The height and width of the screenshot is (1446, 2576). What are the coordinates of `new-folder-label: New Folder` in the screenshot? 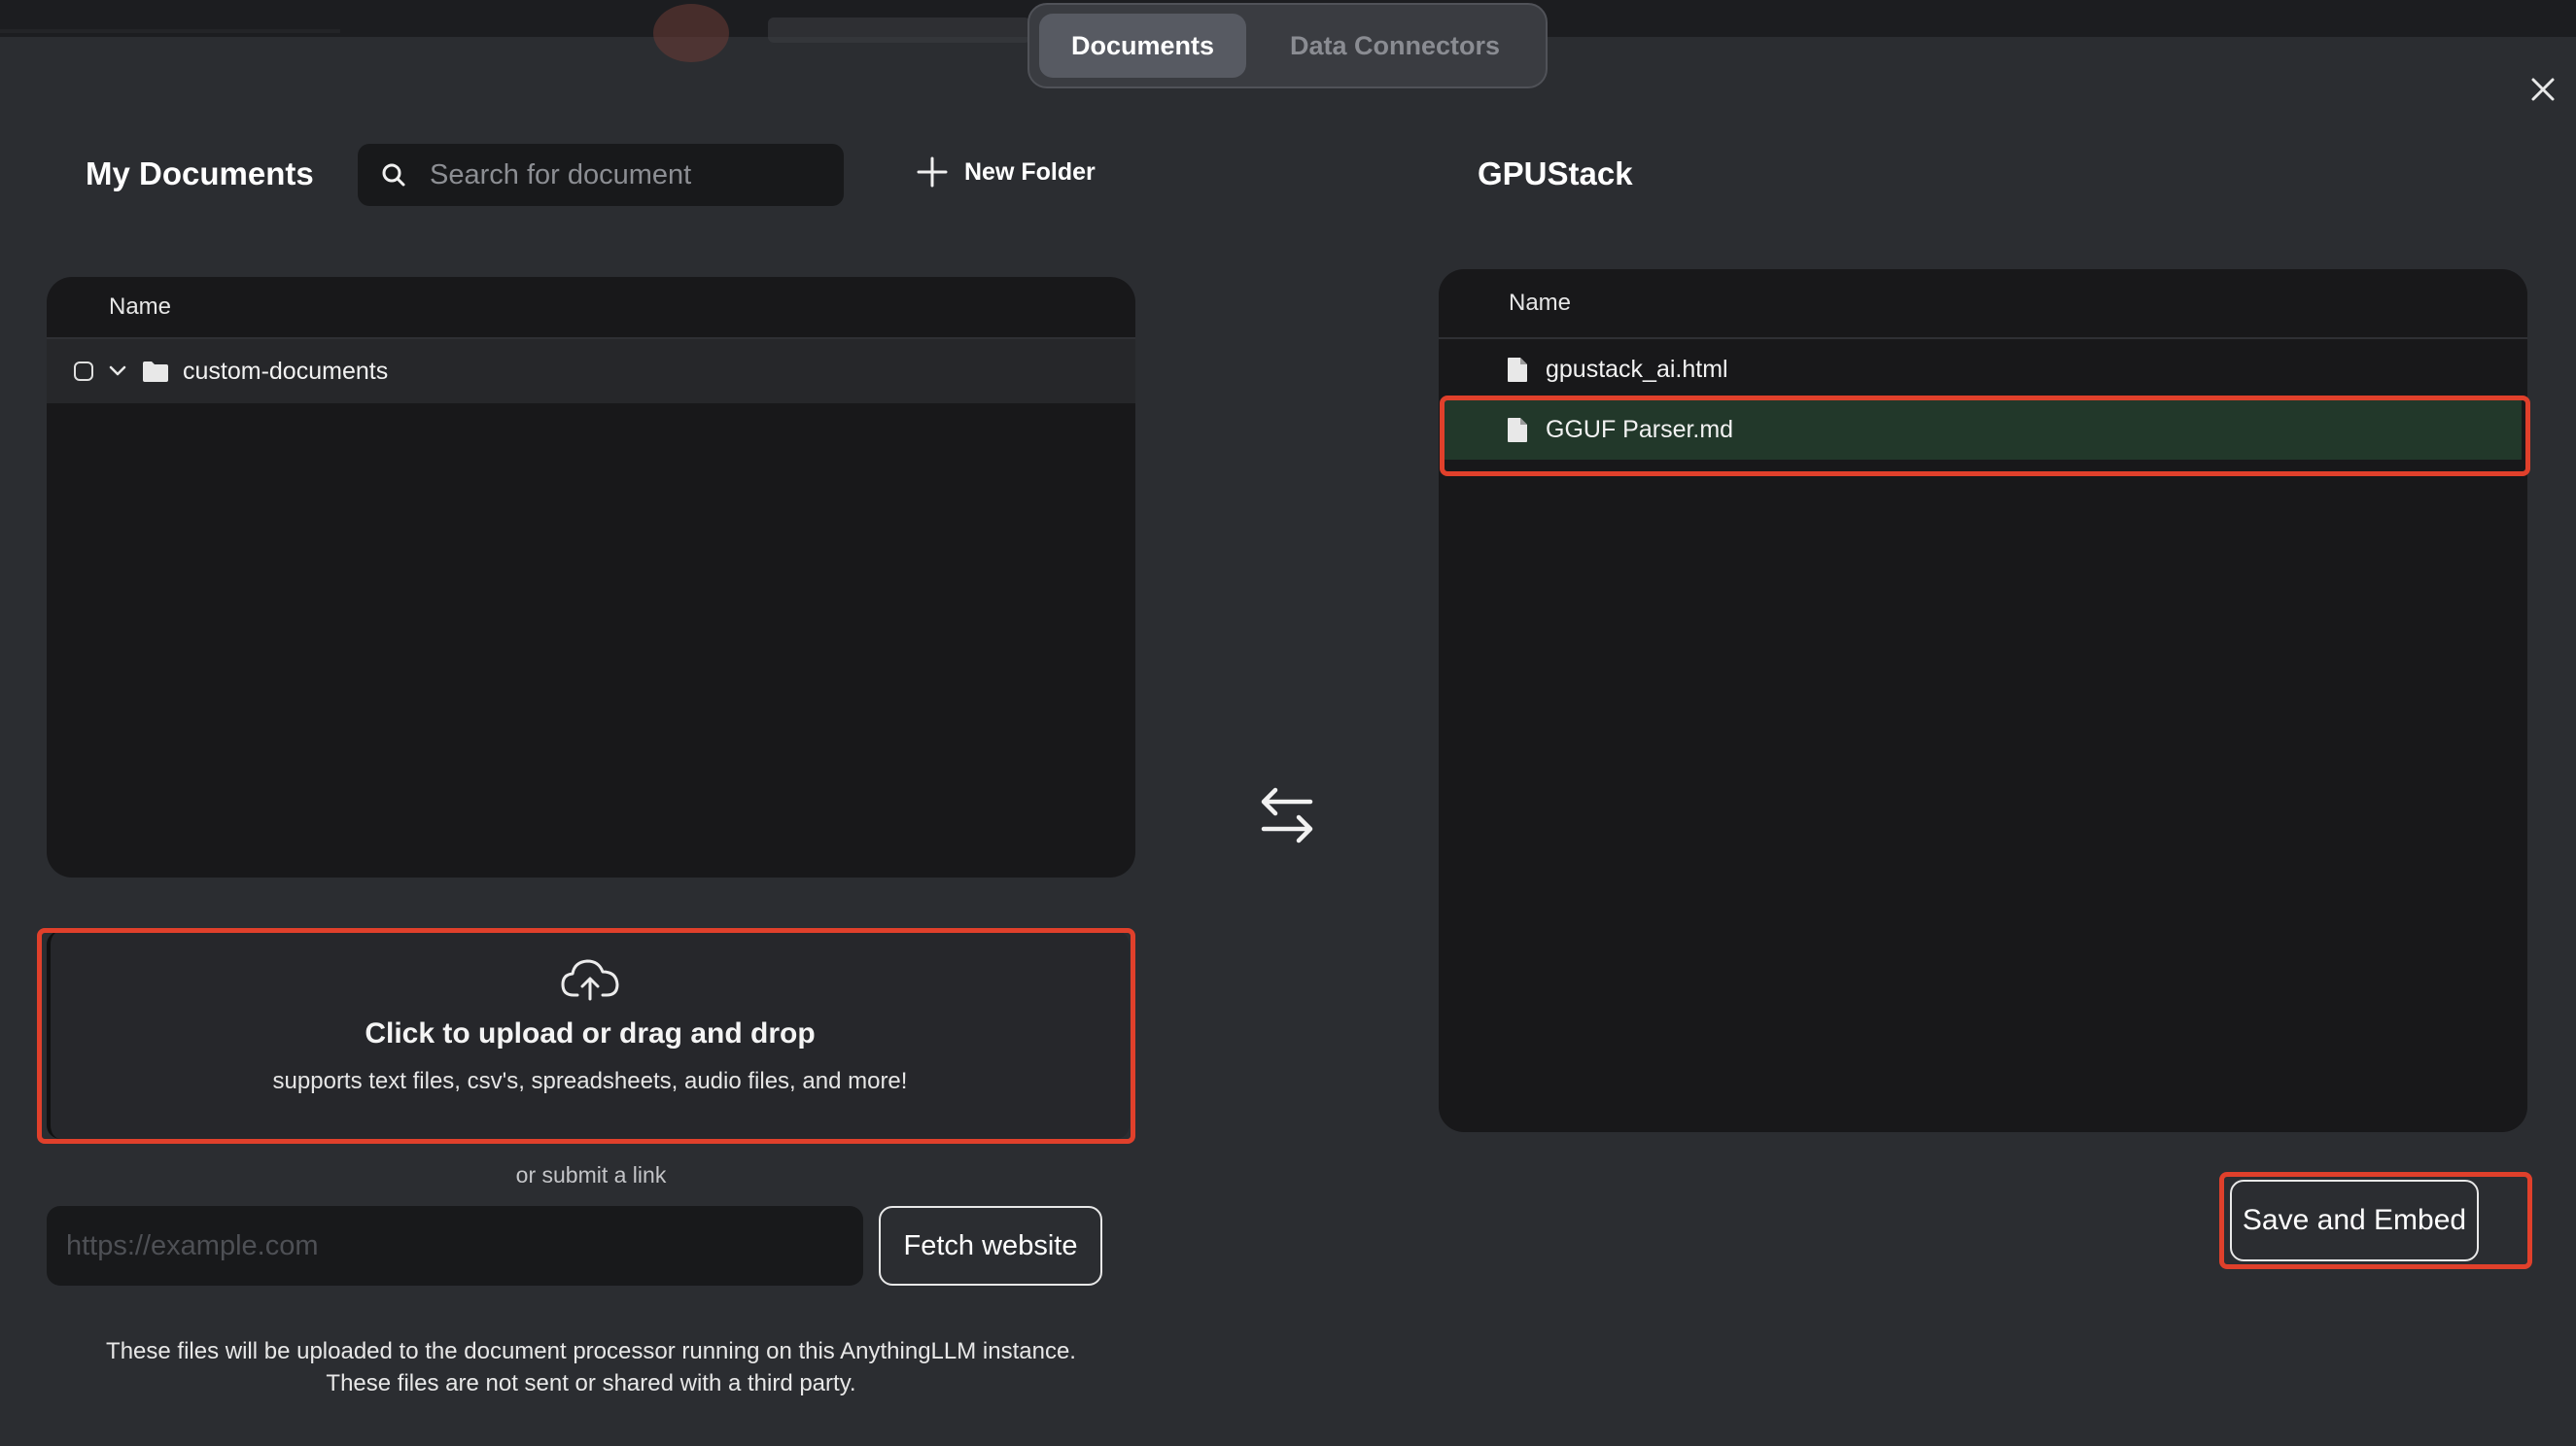 It's located at (1030, 171).